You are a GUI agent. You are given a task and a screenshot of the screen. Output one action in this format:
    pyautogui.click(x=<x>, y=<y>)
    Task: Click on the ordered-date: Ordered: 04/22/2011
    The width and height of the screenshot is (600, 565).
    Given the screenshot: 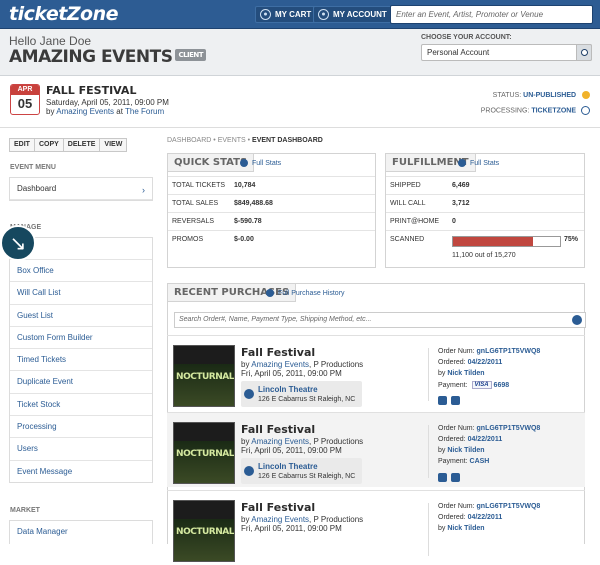 What is the action you would take?
    pyautogui.click(x=470, y=362)
    